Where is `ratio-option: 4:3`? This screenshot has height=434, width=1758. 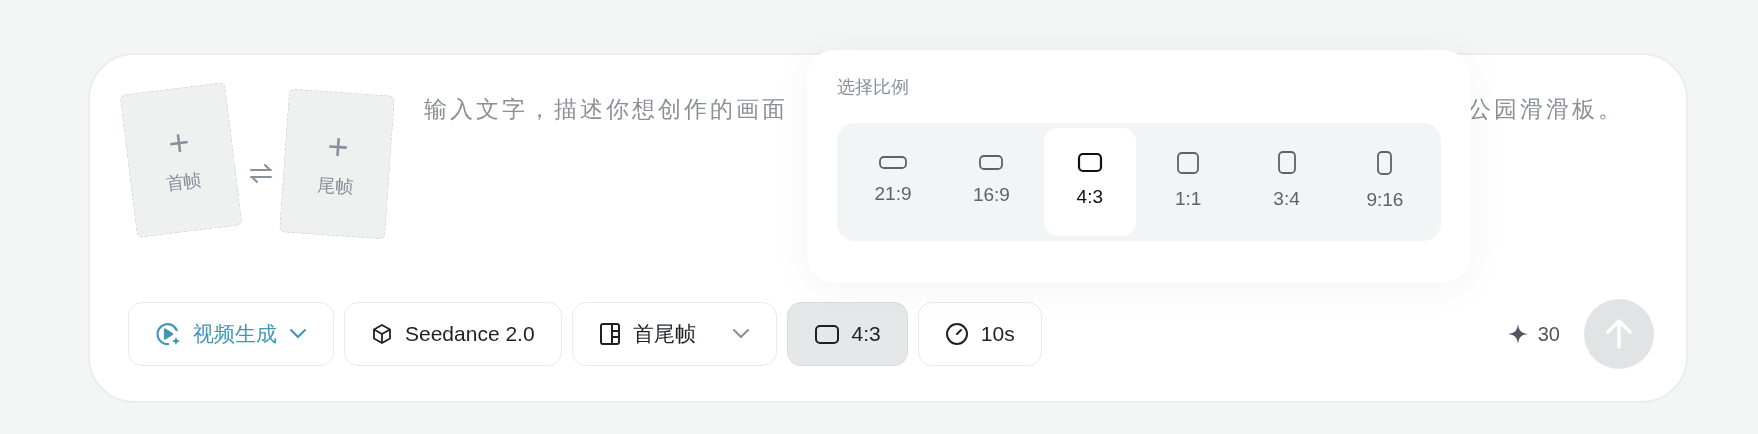 ratio-option: 4:3 is located at coordinates (1089, 182).